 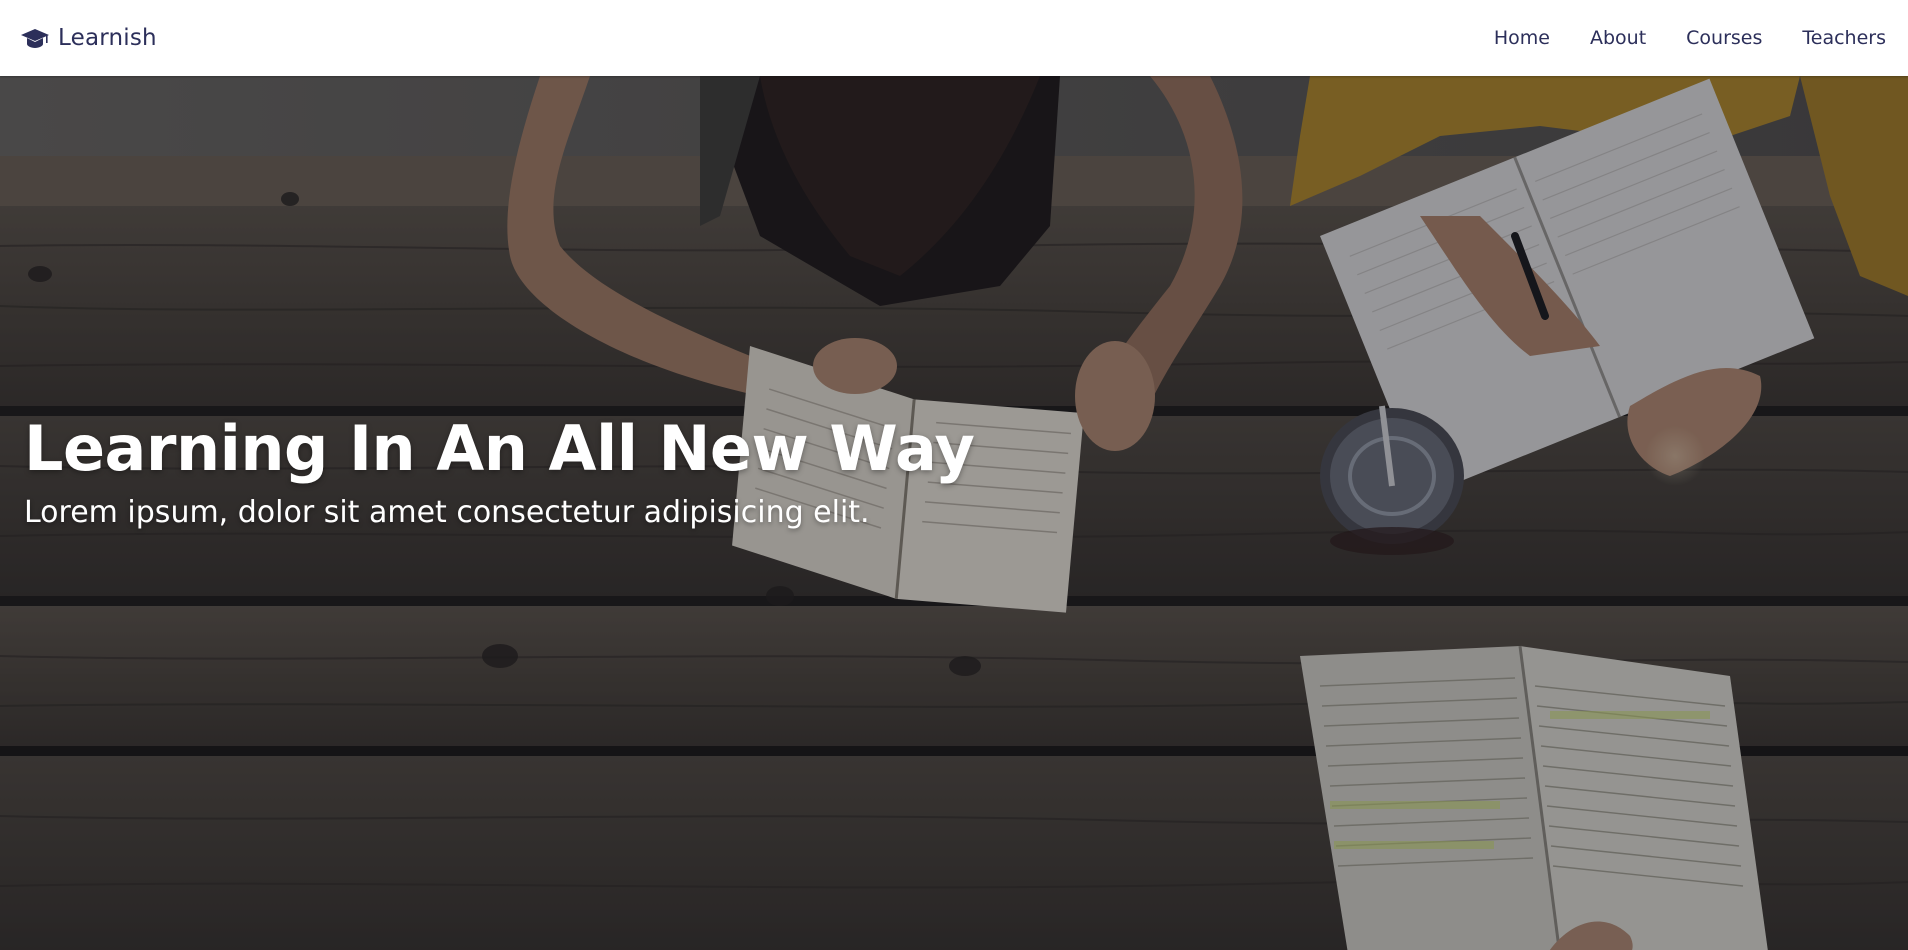 What do you see at coordinates (107, 38) in the screenshot?
I see `brand-name: Learnish` at bounding box center [107, 38].